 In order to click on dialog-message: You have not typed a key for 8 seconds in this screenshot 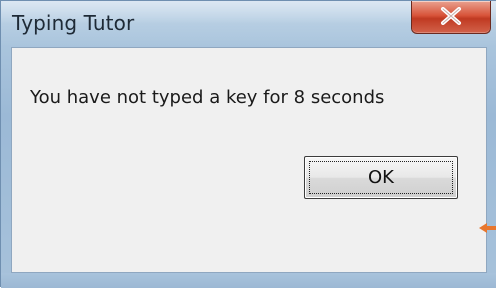, I will do `click(207, 97)`.